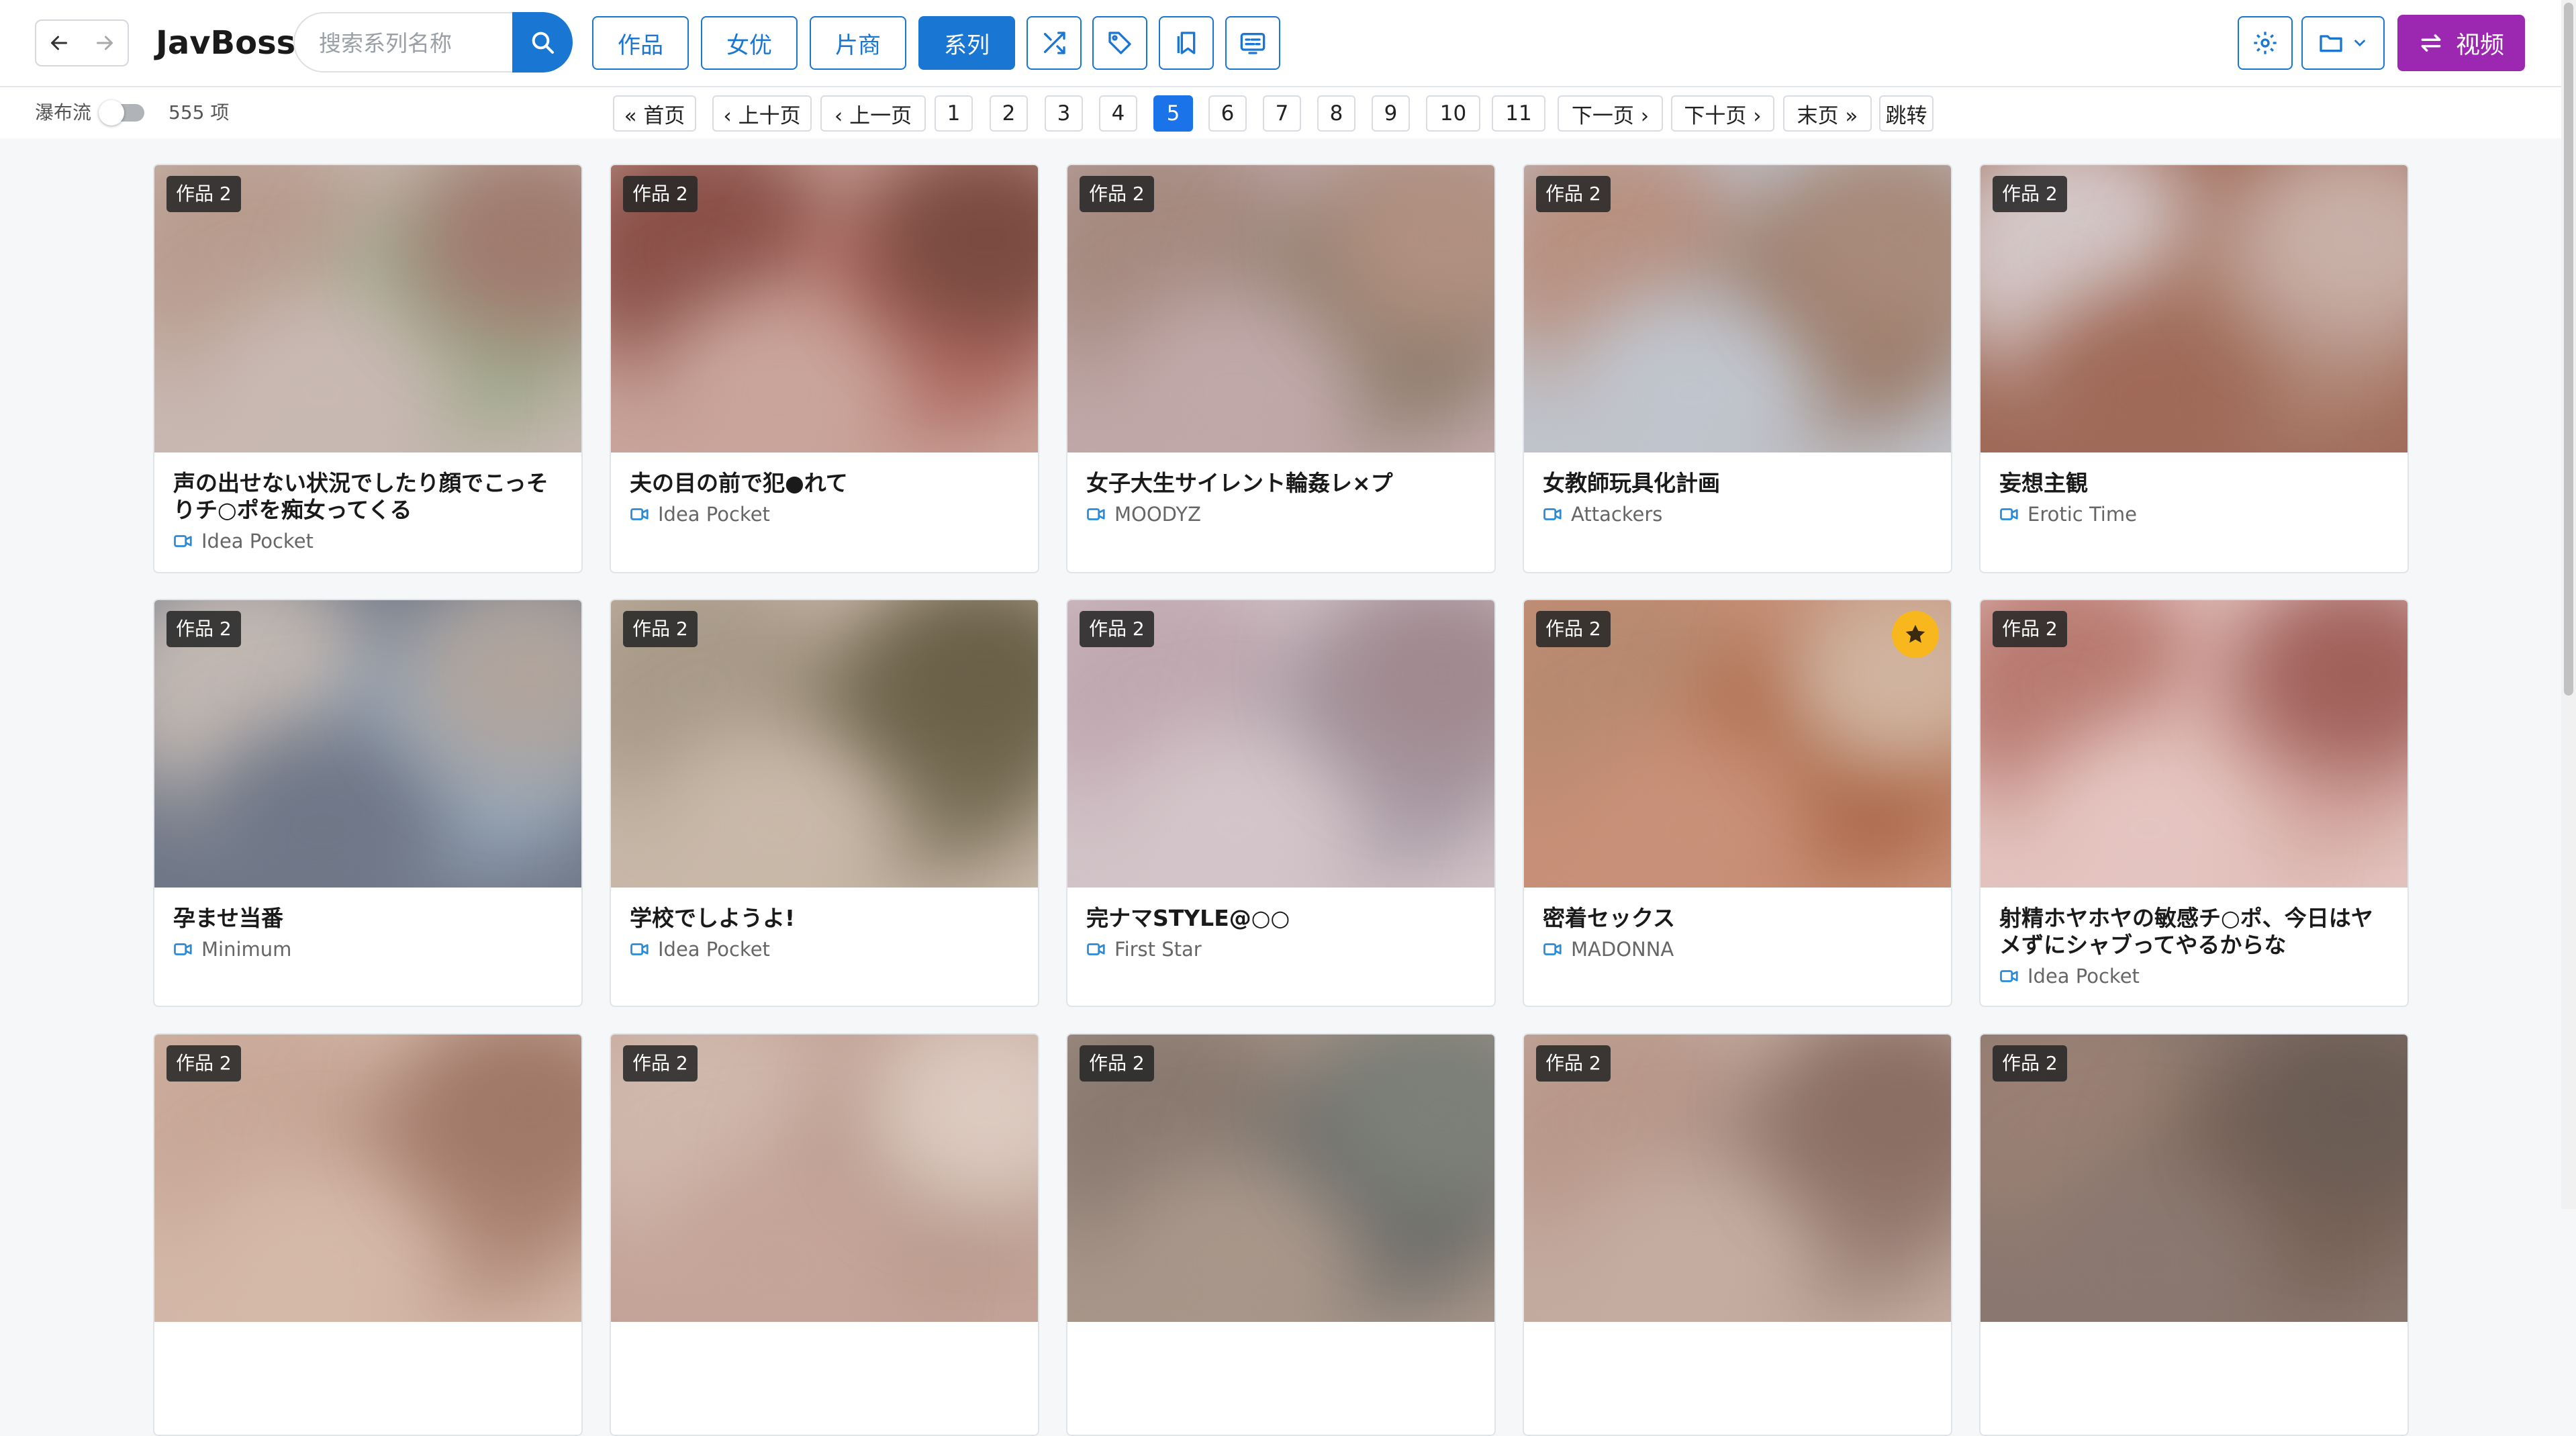 This screenshot has height=1436, width=2576. What do you see at coordinates (825, 803) in the screenshot?
I see `series-card: 作品 2 学校でしようよ! Idea Pocket` at bounding box center [825, 803].